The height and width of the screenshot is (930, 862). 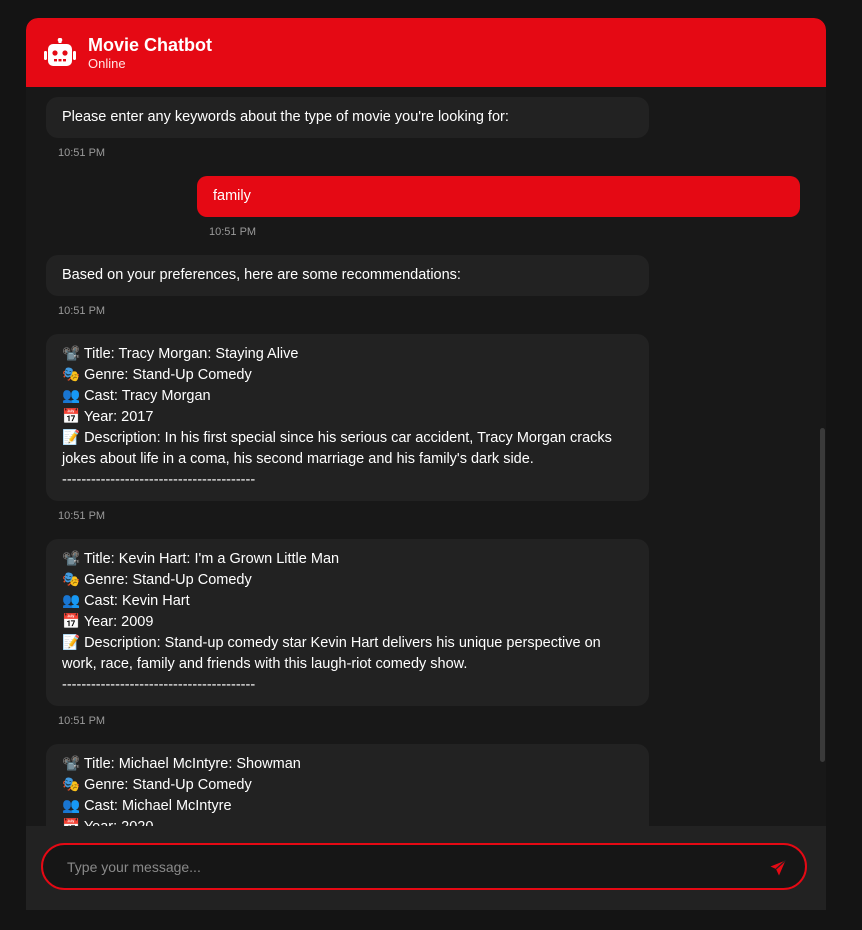 I want to click on input-area, so click(x=426, y=868).